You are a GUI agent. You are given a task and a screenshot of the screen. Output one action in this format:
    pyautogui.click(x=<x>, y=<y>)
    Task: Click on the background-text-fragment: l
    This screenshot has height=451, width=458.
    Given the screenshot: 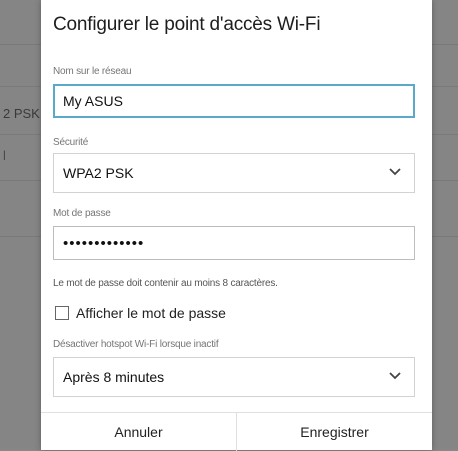 What is the action you would take?
    pyautogui.click(x=4, y=155)
    